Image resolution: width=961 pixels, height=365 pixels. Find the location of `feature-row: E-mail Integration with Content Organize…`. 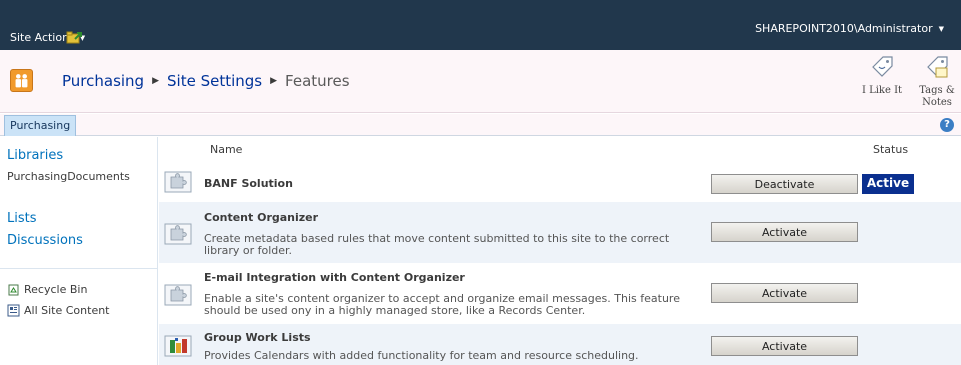

feature-row: E-mail Integration with Content Organize… is located at coordinates (560, 293).